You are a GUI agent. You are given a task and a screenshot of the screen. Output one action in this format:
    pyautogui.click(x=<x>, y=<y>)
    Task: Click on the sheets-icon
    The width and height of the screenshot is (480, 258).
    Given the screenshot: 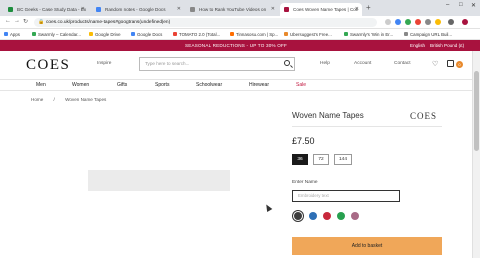 What is the action you would take?
    pyautogui.click(x=10, y=9)
    